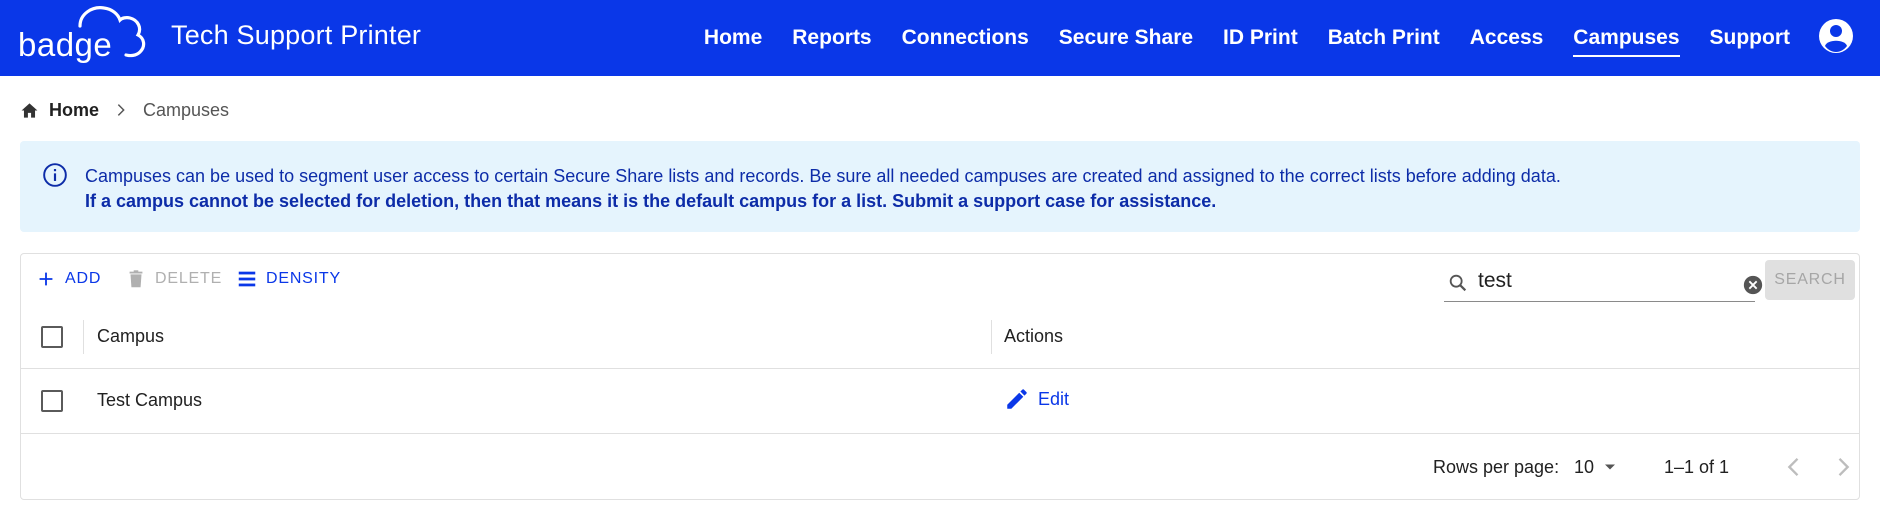 This screenshot has width=1880, height=510. What do you see at coordinates (65, 44) in the screenshot?
I see `logo-text: badge` at bounding box center [65, 44].